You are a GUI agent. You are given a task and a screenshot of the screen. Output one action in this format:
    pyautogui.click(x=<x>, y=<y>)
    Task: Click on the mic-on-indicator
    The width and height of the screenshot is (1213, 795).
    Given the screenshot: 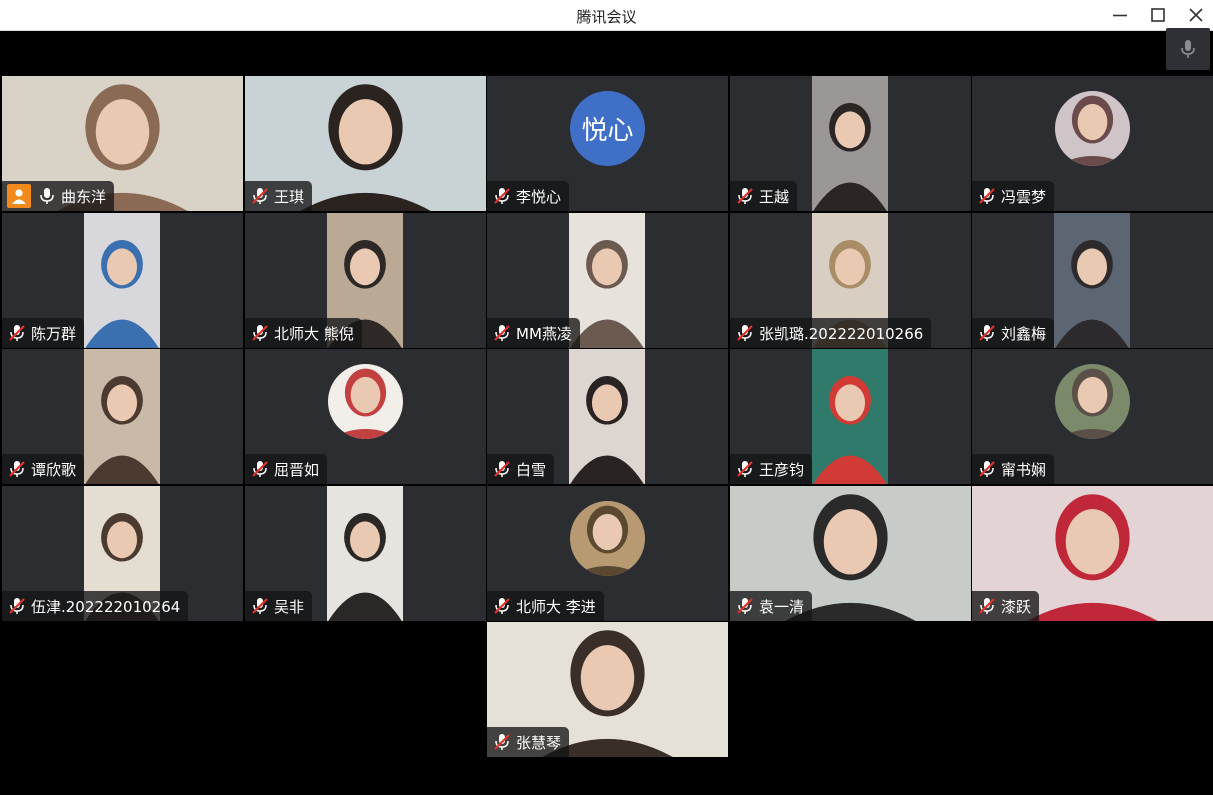 What is the action you would take?
    pyautogui.click(x=47, y=196)
    